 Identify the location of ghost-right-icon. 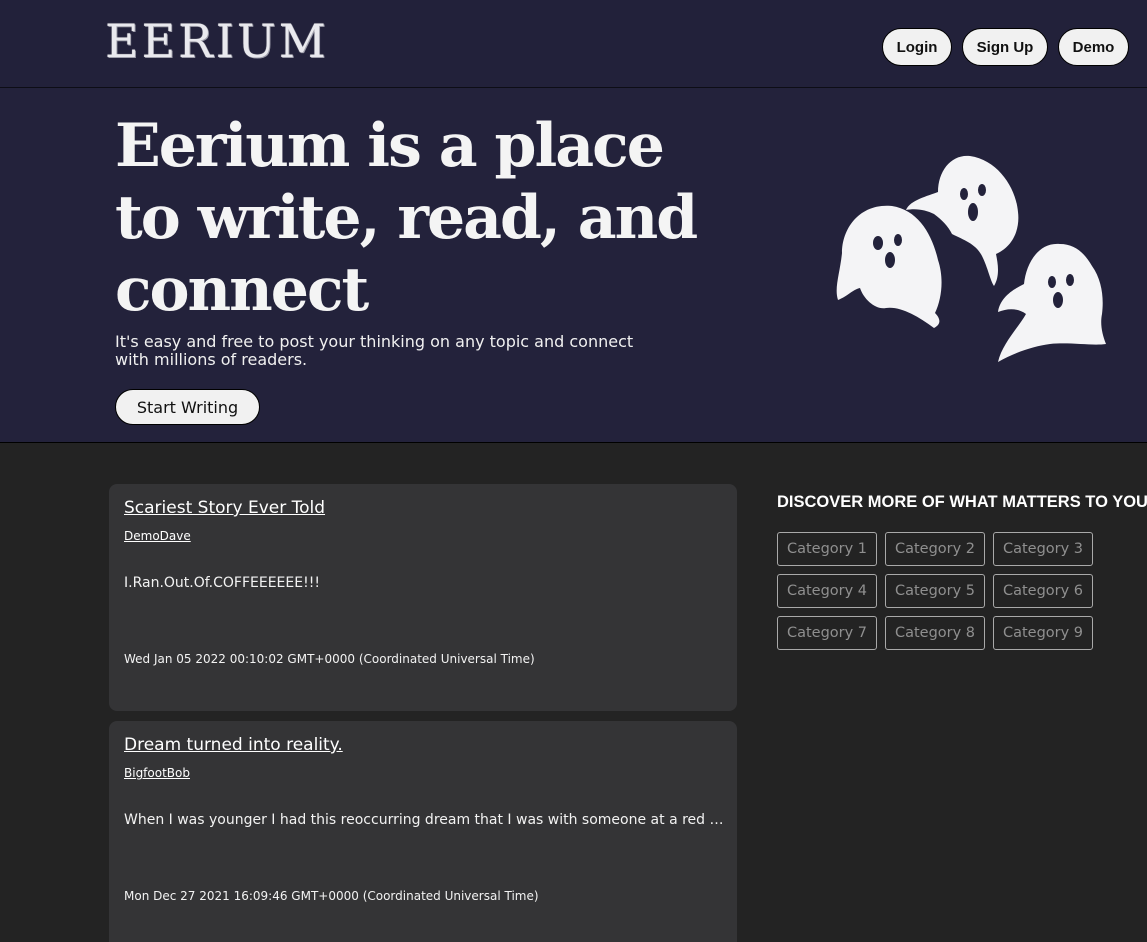
(1052, 302).